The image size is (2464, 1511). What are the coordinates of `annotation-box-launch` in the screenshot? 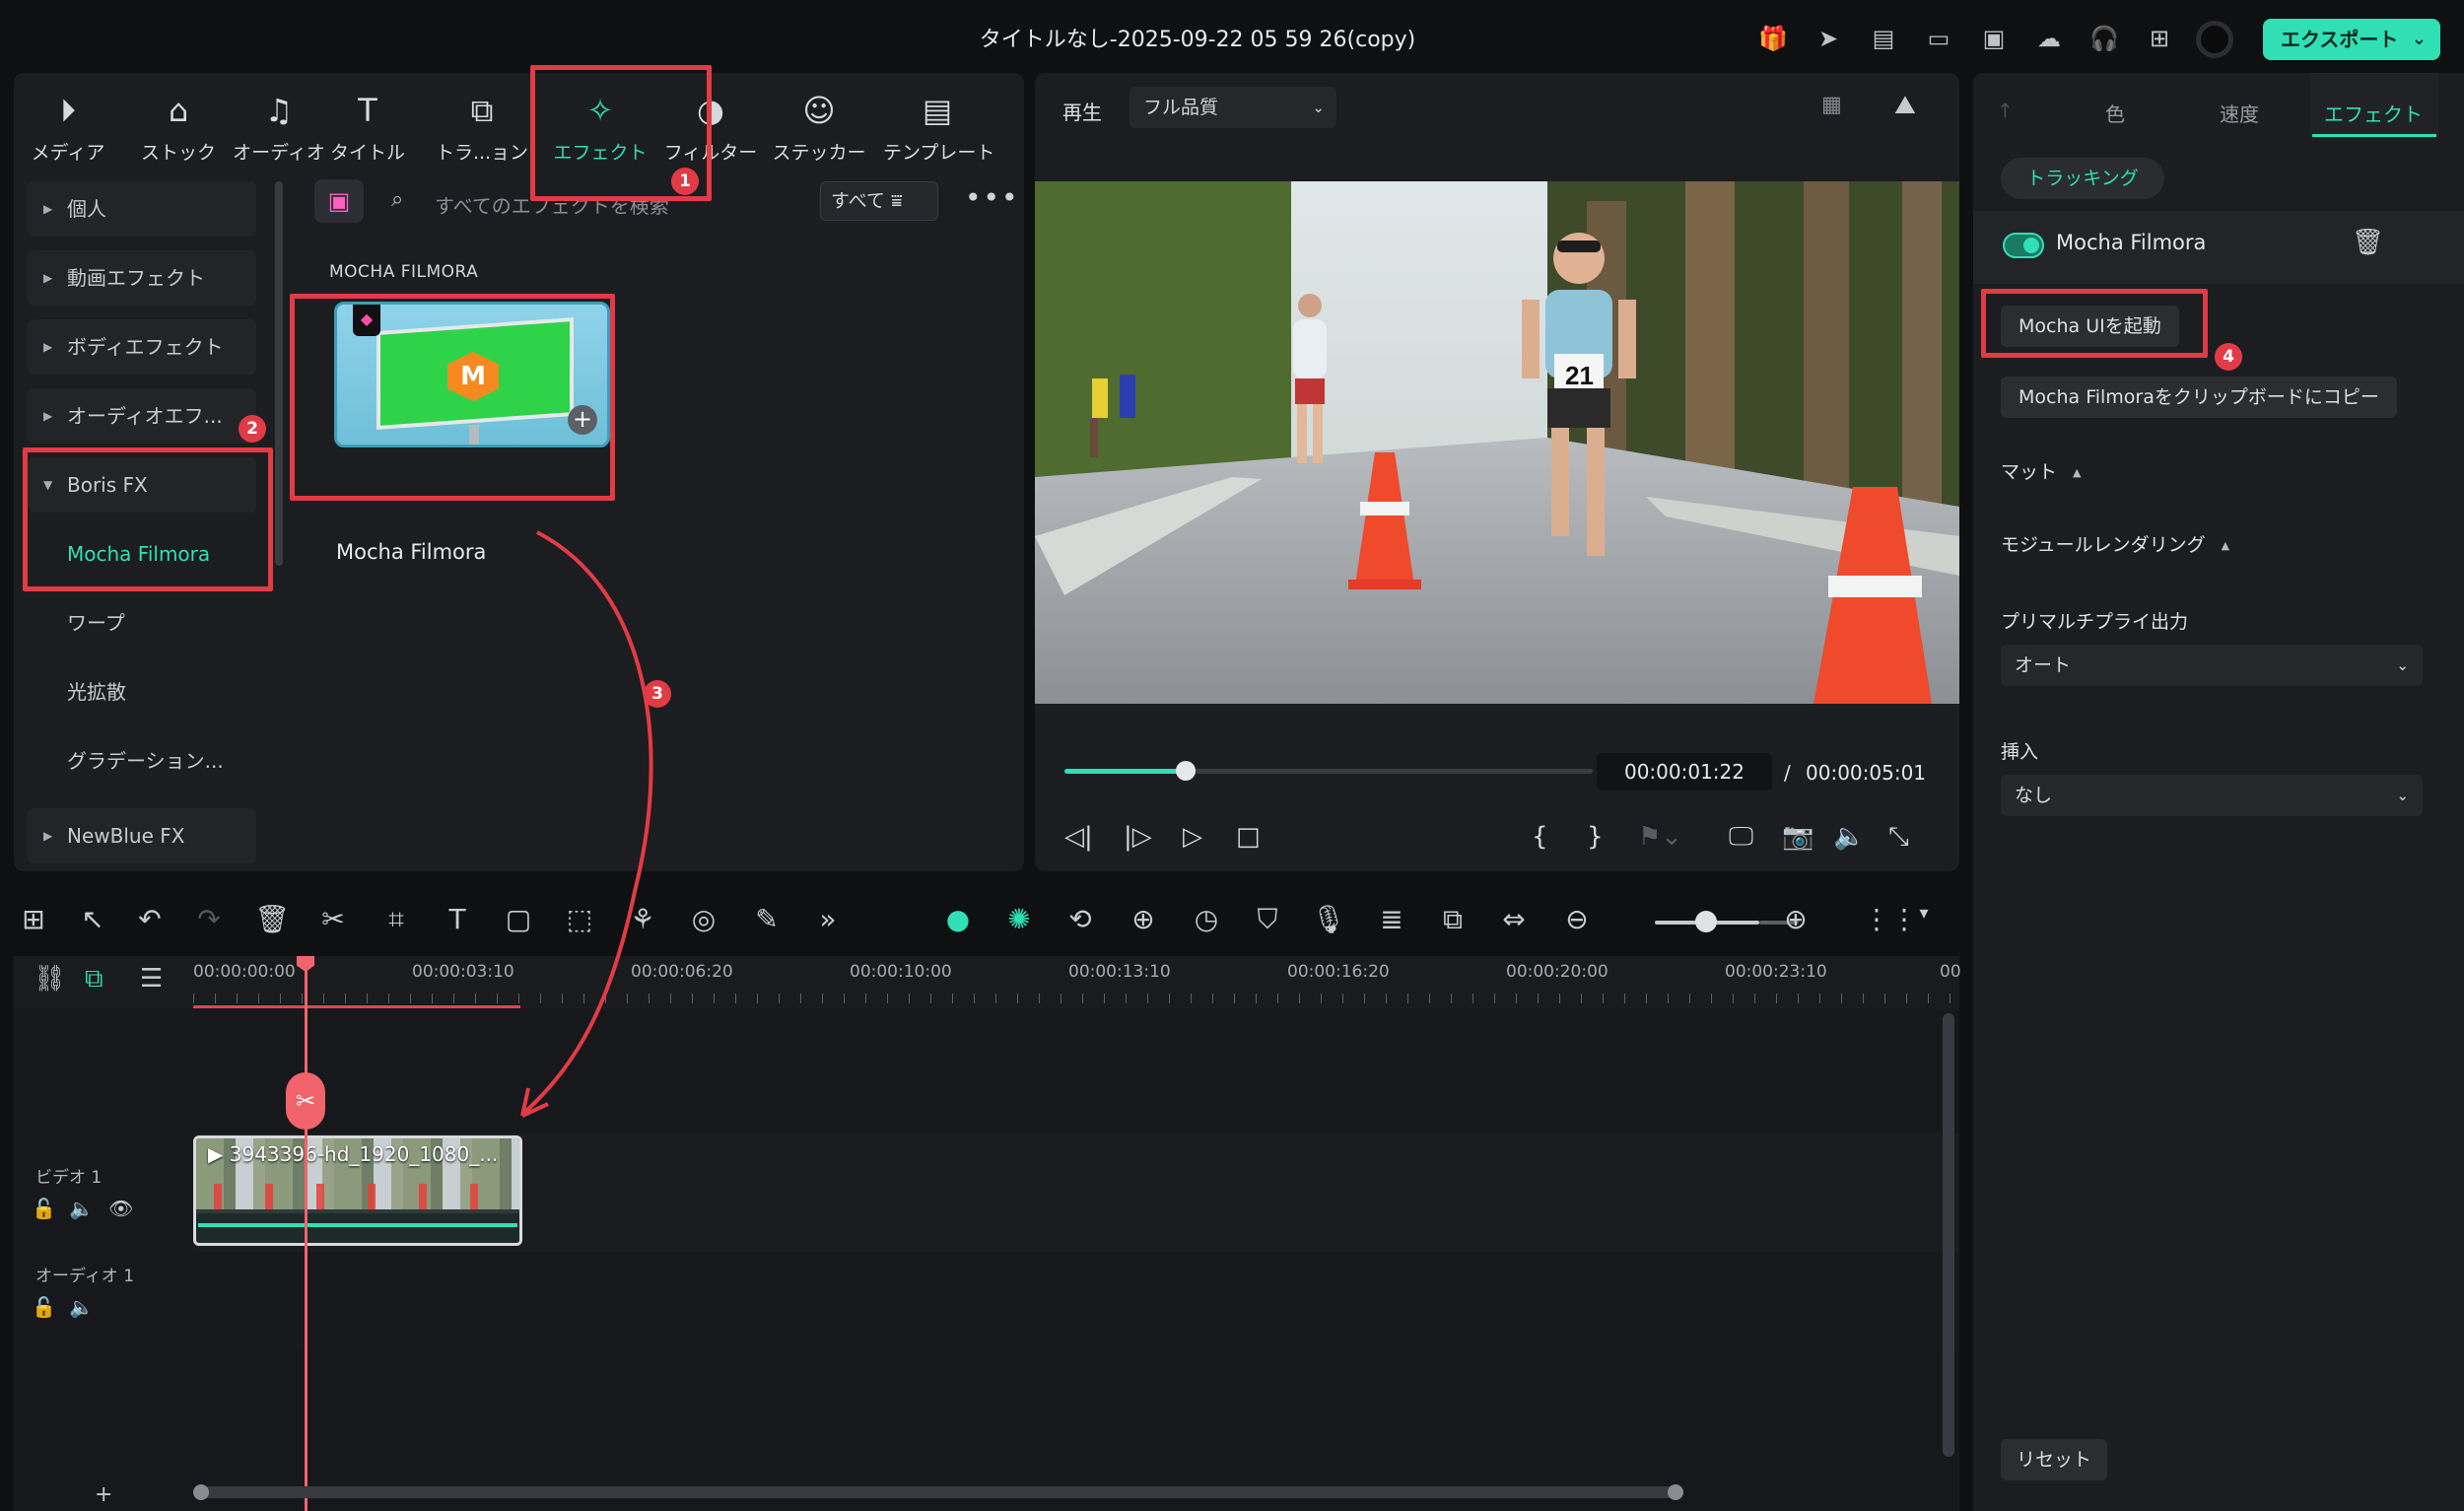 It's located at (2094, 323).